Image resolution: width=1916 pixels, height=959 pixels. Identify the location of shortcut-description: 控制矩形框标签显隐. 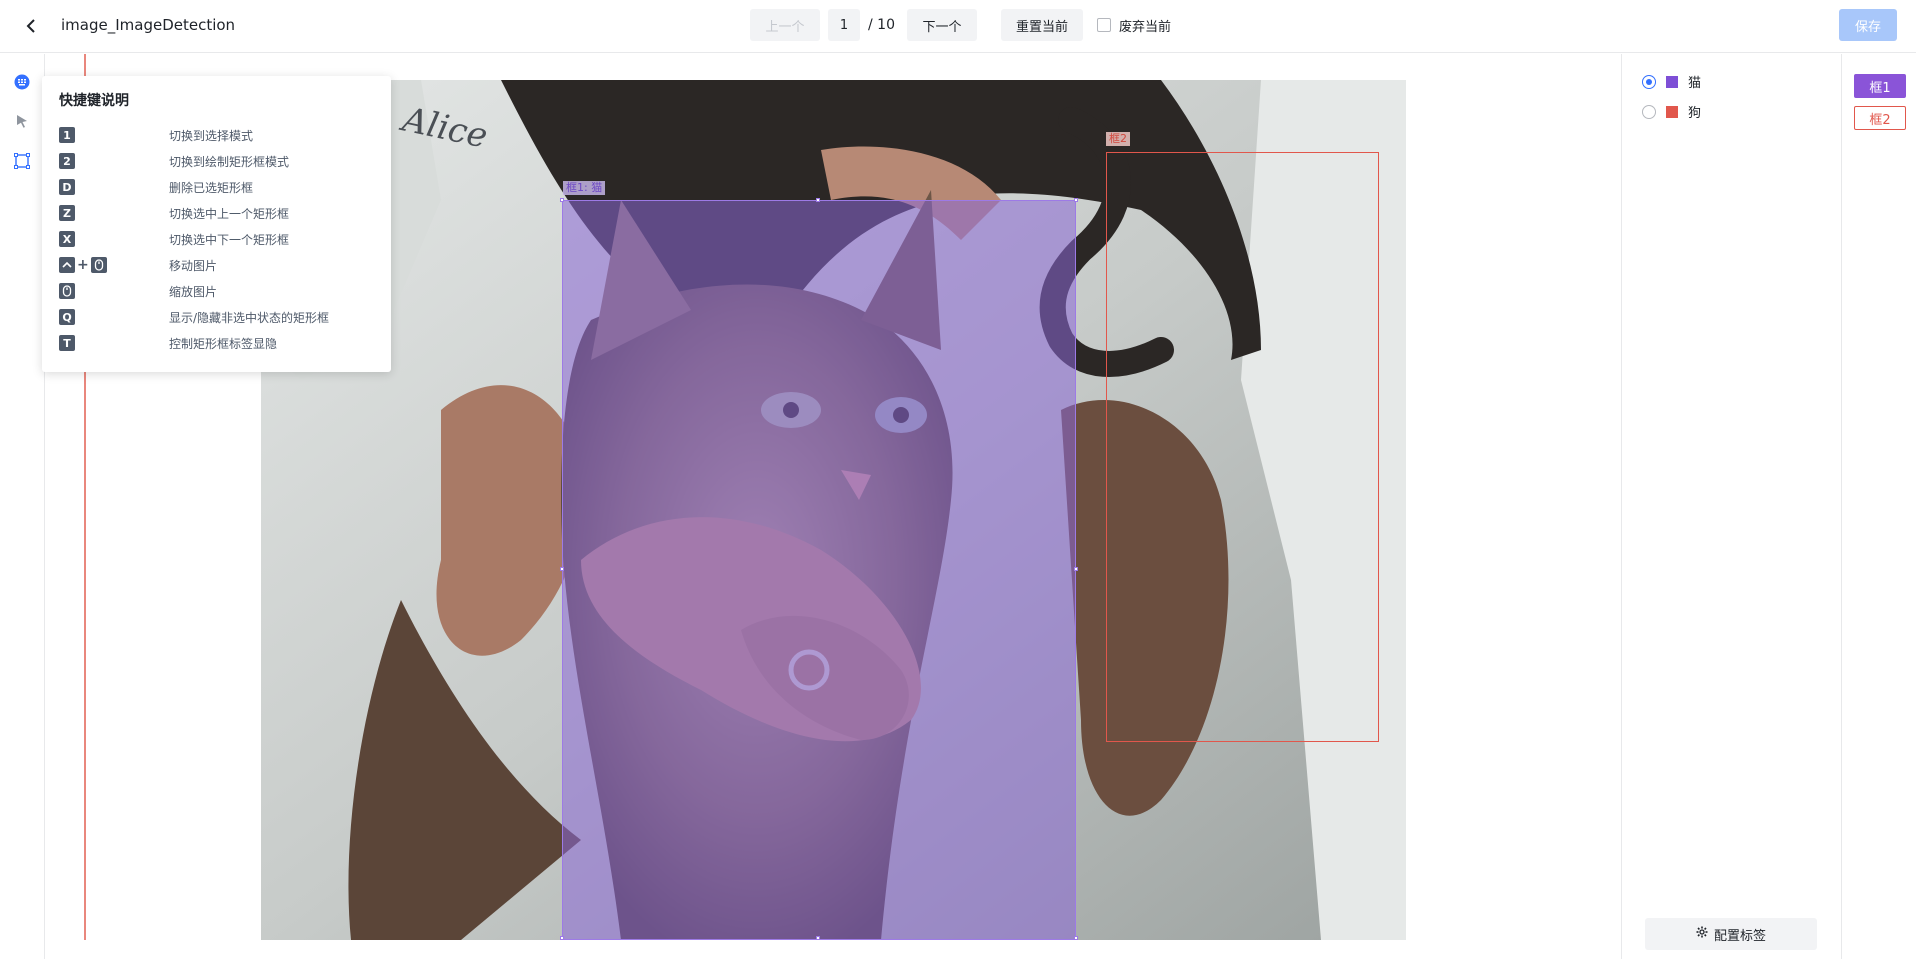
(223, 343).